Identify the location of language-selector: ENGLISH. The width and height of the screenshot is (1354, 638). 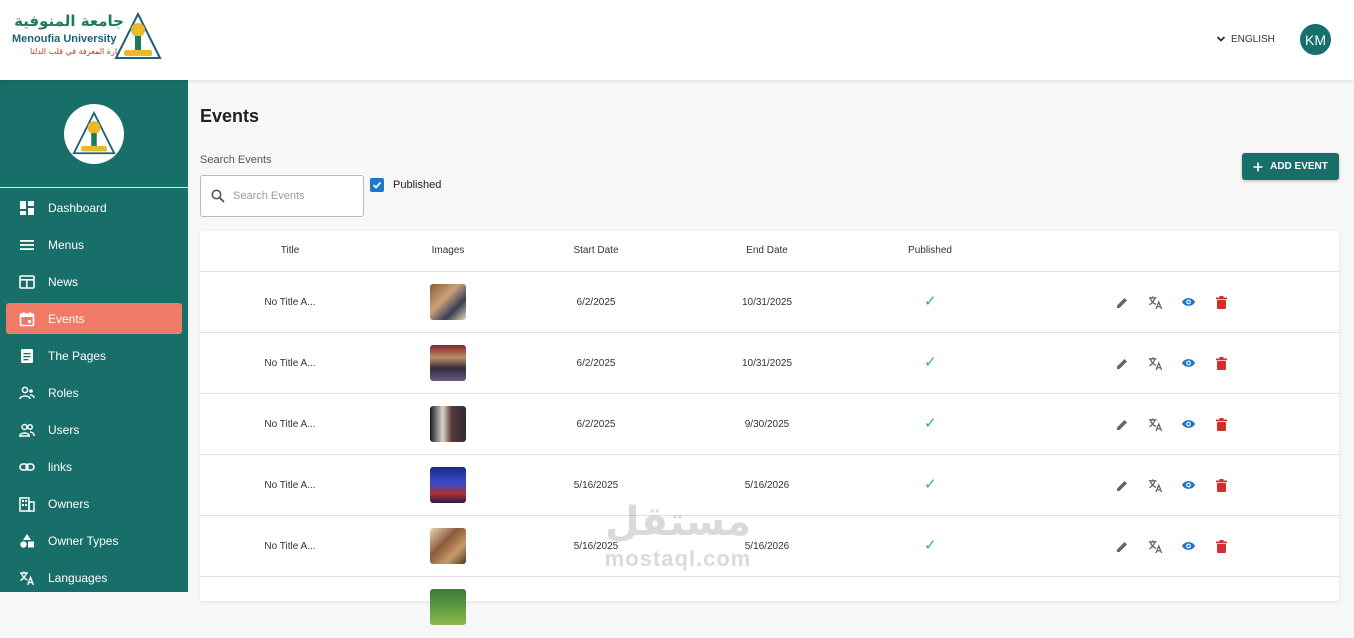
(1245, 39).